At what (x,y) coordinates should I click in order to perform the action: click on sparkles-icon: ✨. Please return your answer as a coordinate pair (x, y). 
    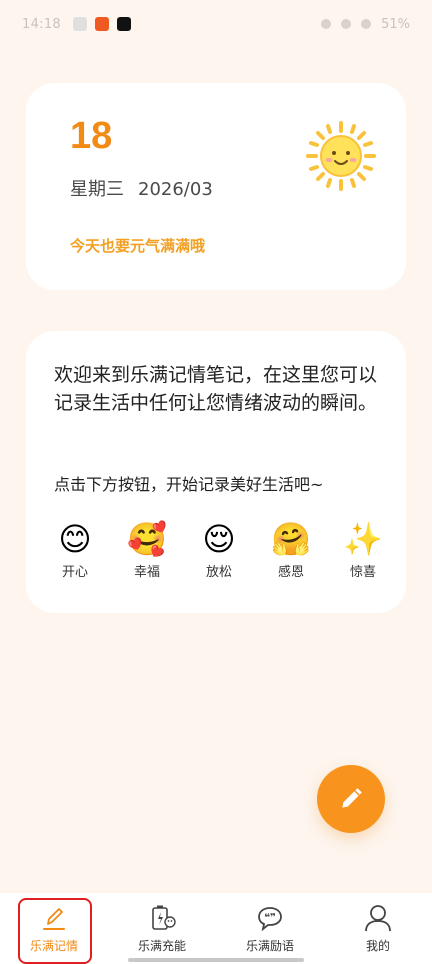
    Looking at the image, I should click on (363, 539).